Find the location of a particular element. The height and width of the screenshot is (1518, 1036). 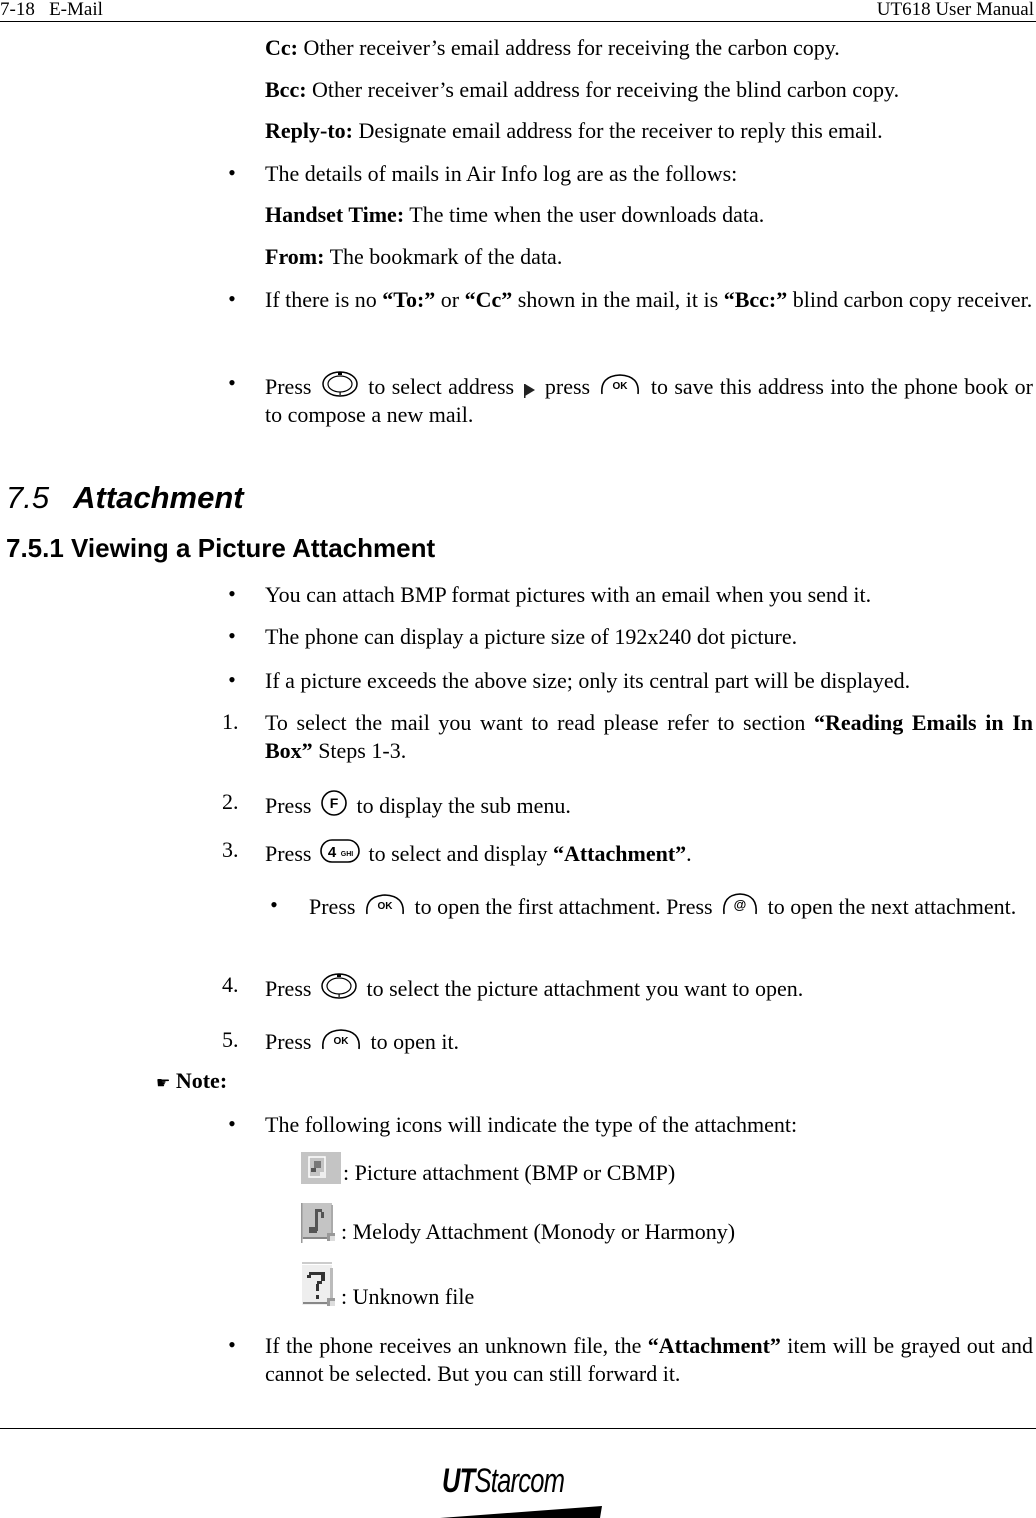

field-label: Cc: is located at coordinates (281, 47).